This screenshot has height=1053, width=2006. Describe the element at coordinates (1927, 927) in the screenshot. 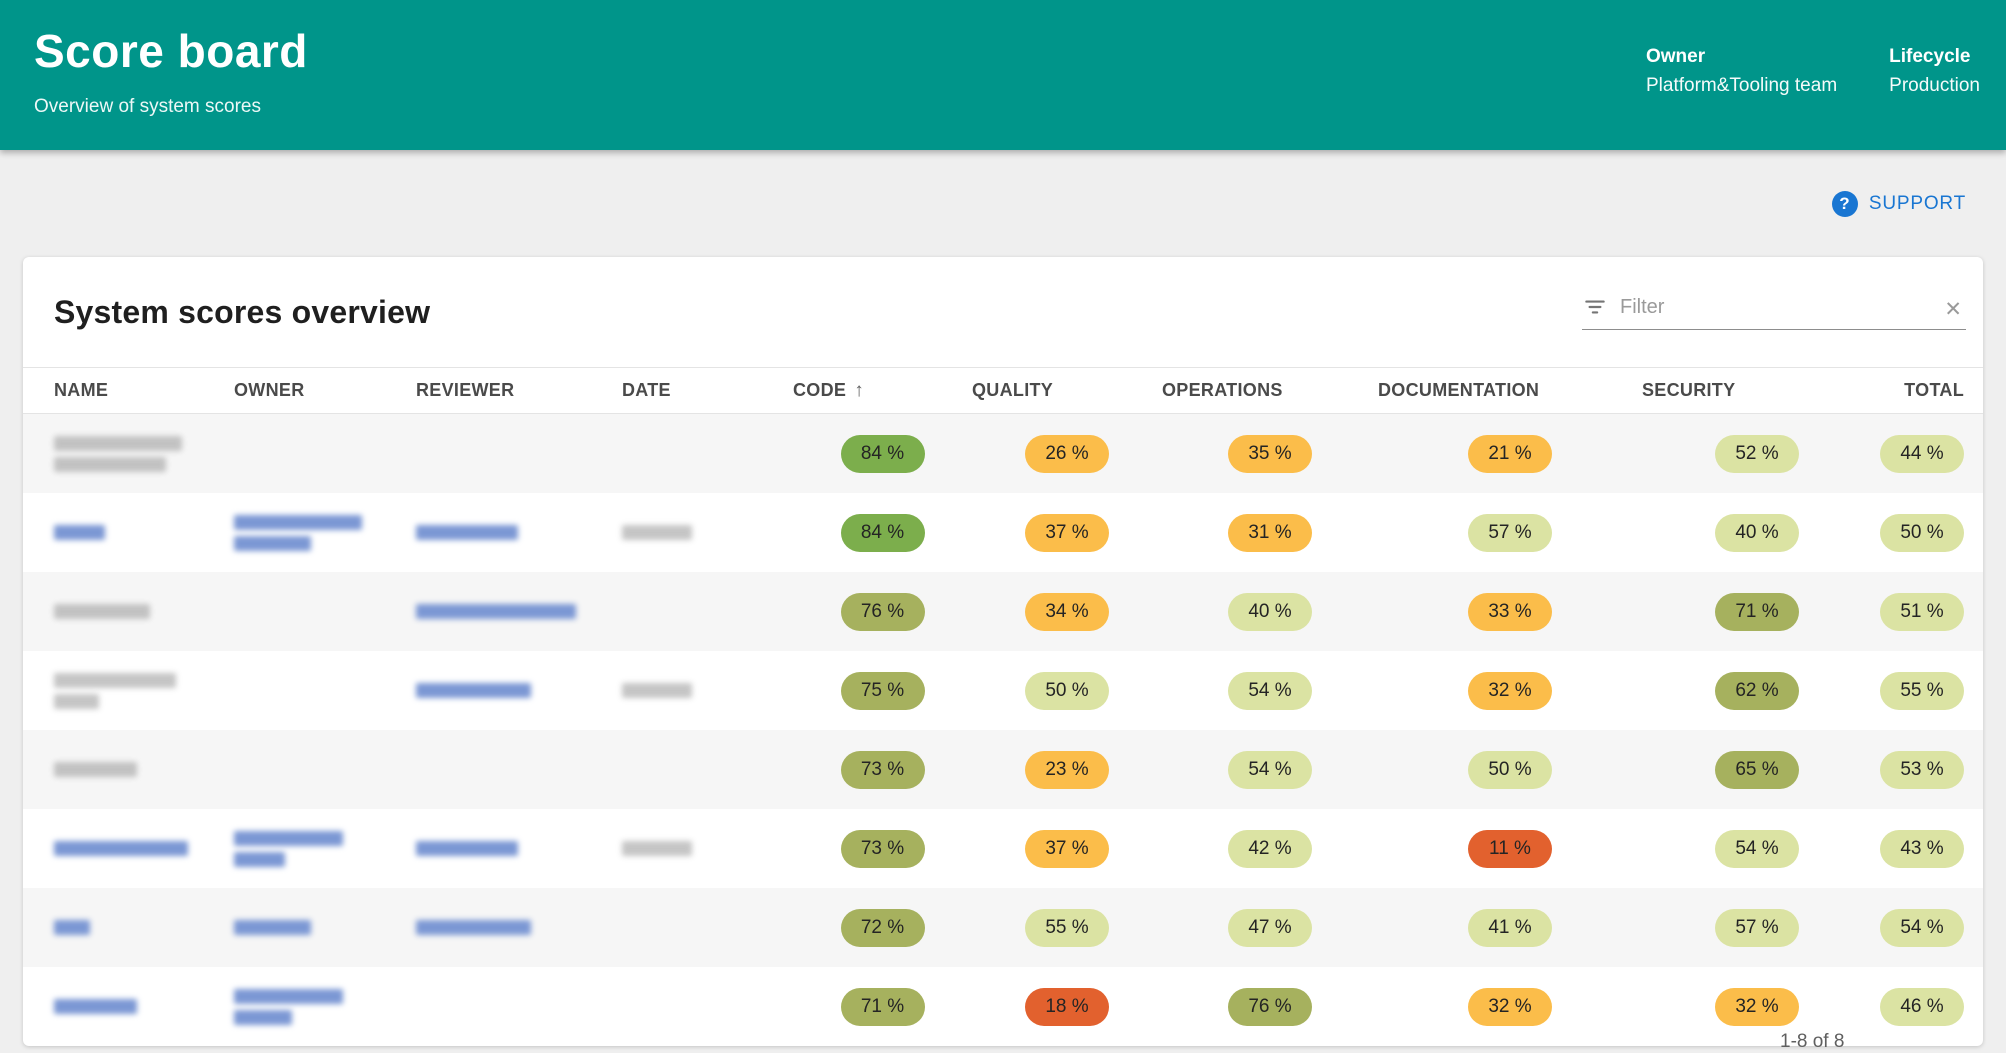

I see `total-score-cell: 54 %` at that location.